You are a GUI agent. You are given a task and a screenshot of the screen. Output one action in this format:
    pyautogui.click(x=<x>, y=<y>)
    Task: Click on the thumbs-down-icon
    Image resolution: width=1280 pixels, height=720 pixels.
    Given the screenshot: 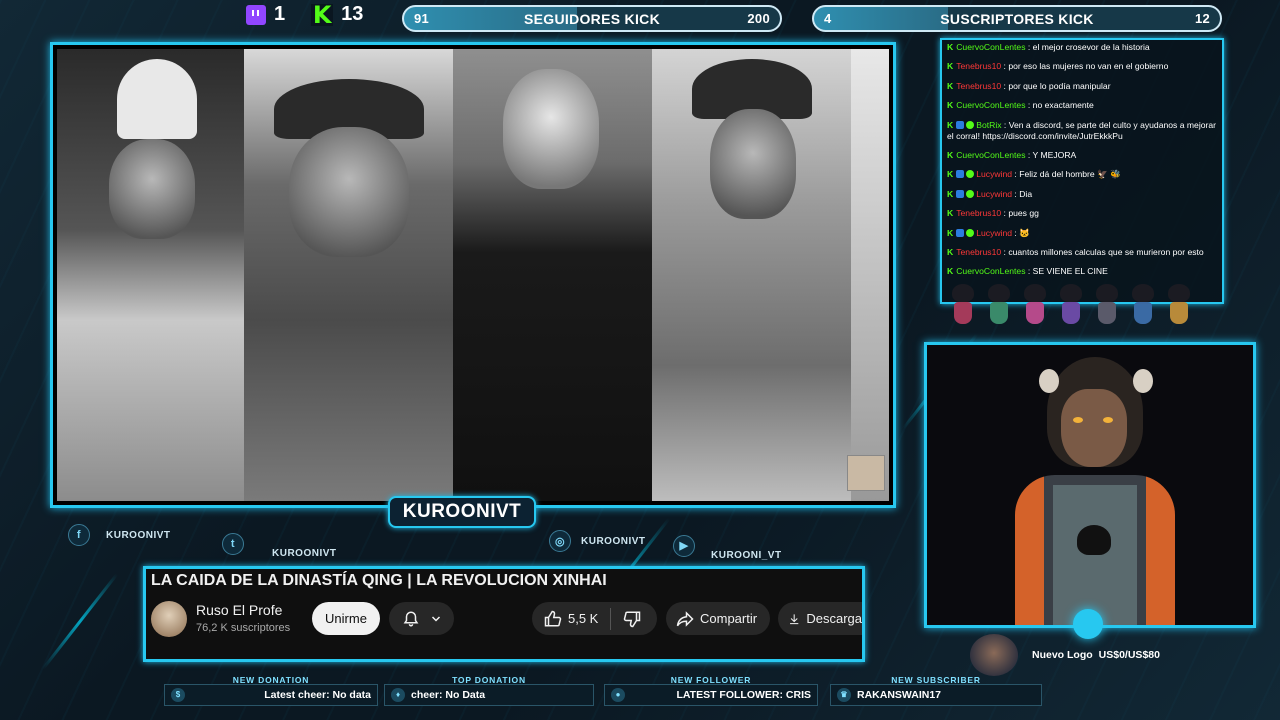 What is the action you would take?
    pyautogui.click(x=632, y=619)
    